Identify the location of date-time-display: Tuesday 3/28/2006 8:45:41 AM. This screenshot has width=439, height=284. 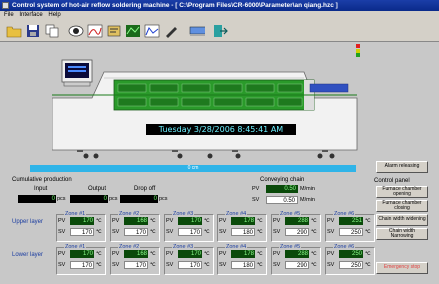
(221, 129).